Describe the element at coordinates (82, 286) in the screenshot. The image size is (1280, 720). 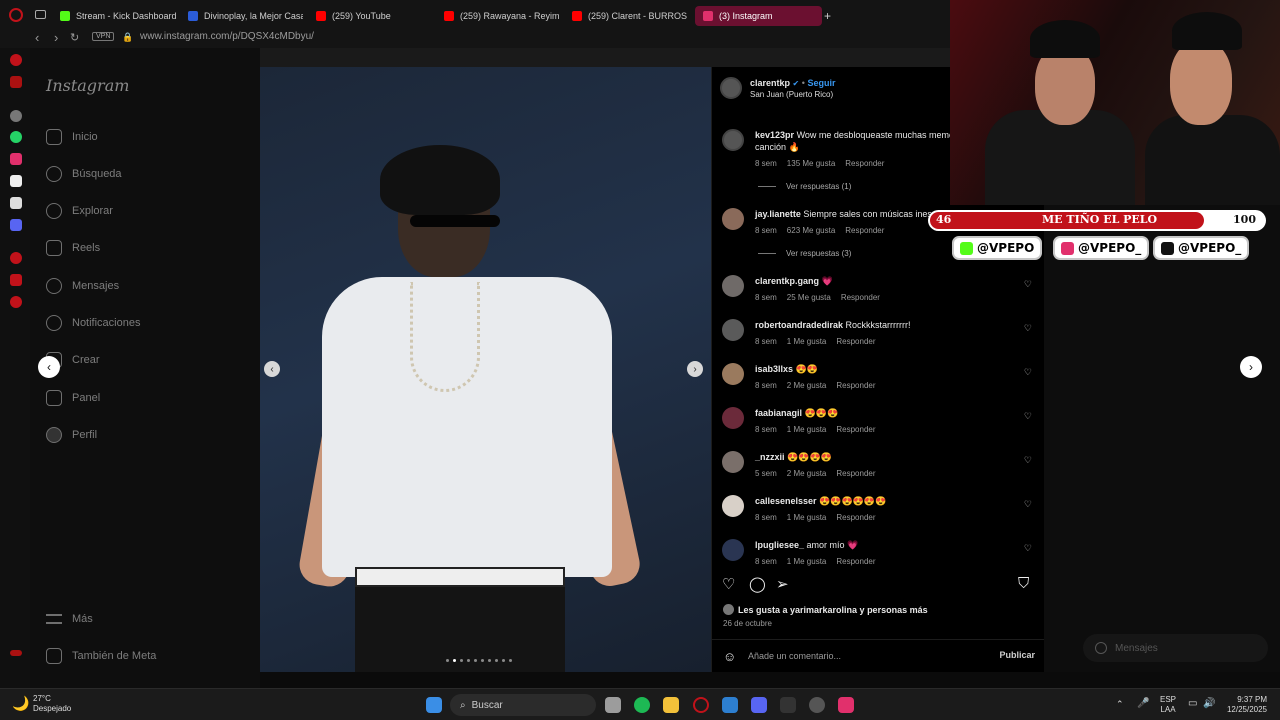
I see `sidebar-item-mensajes: Mensajes` at that location.